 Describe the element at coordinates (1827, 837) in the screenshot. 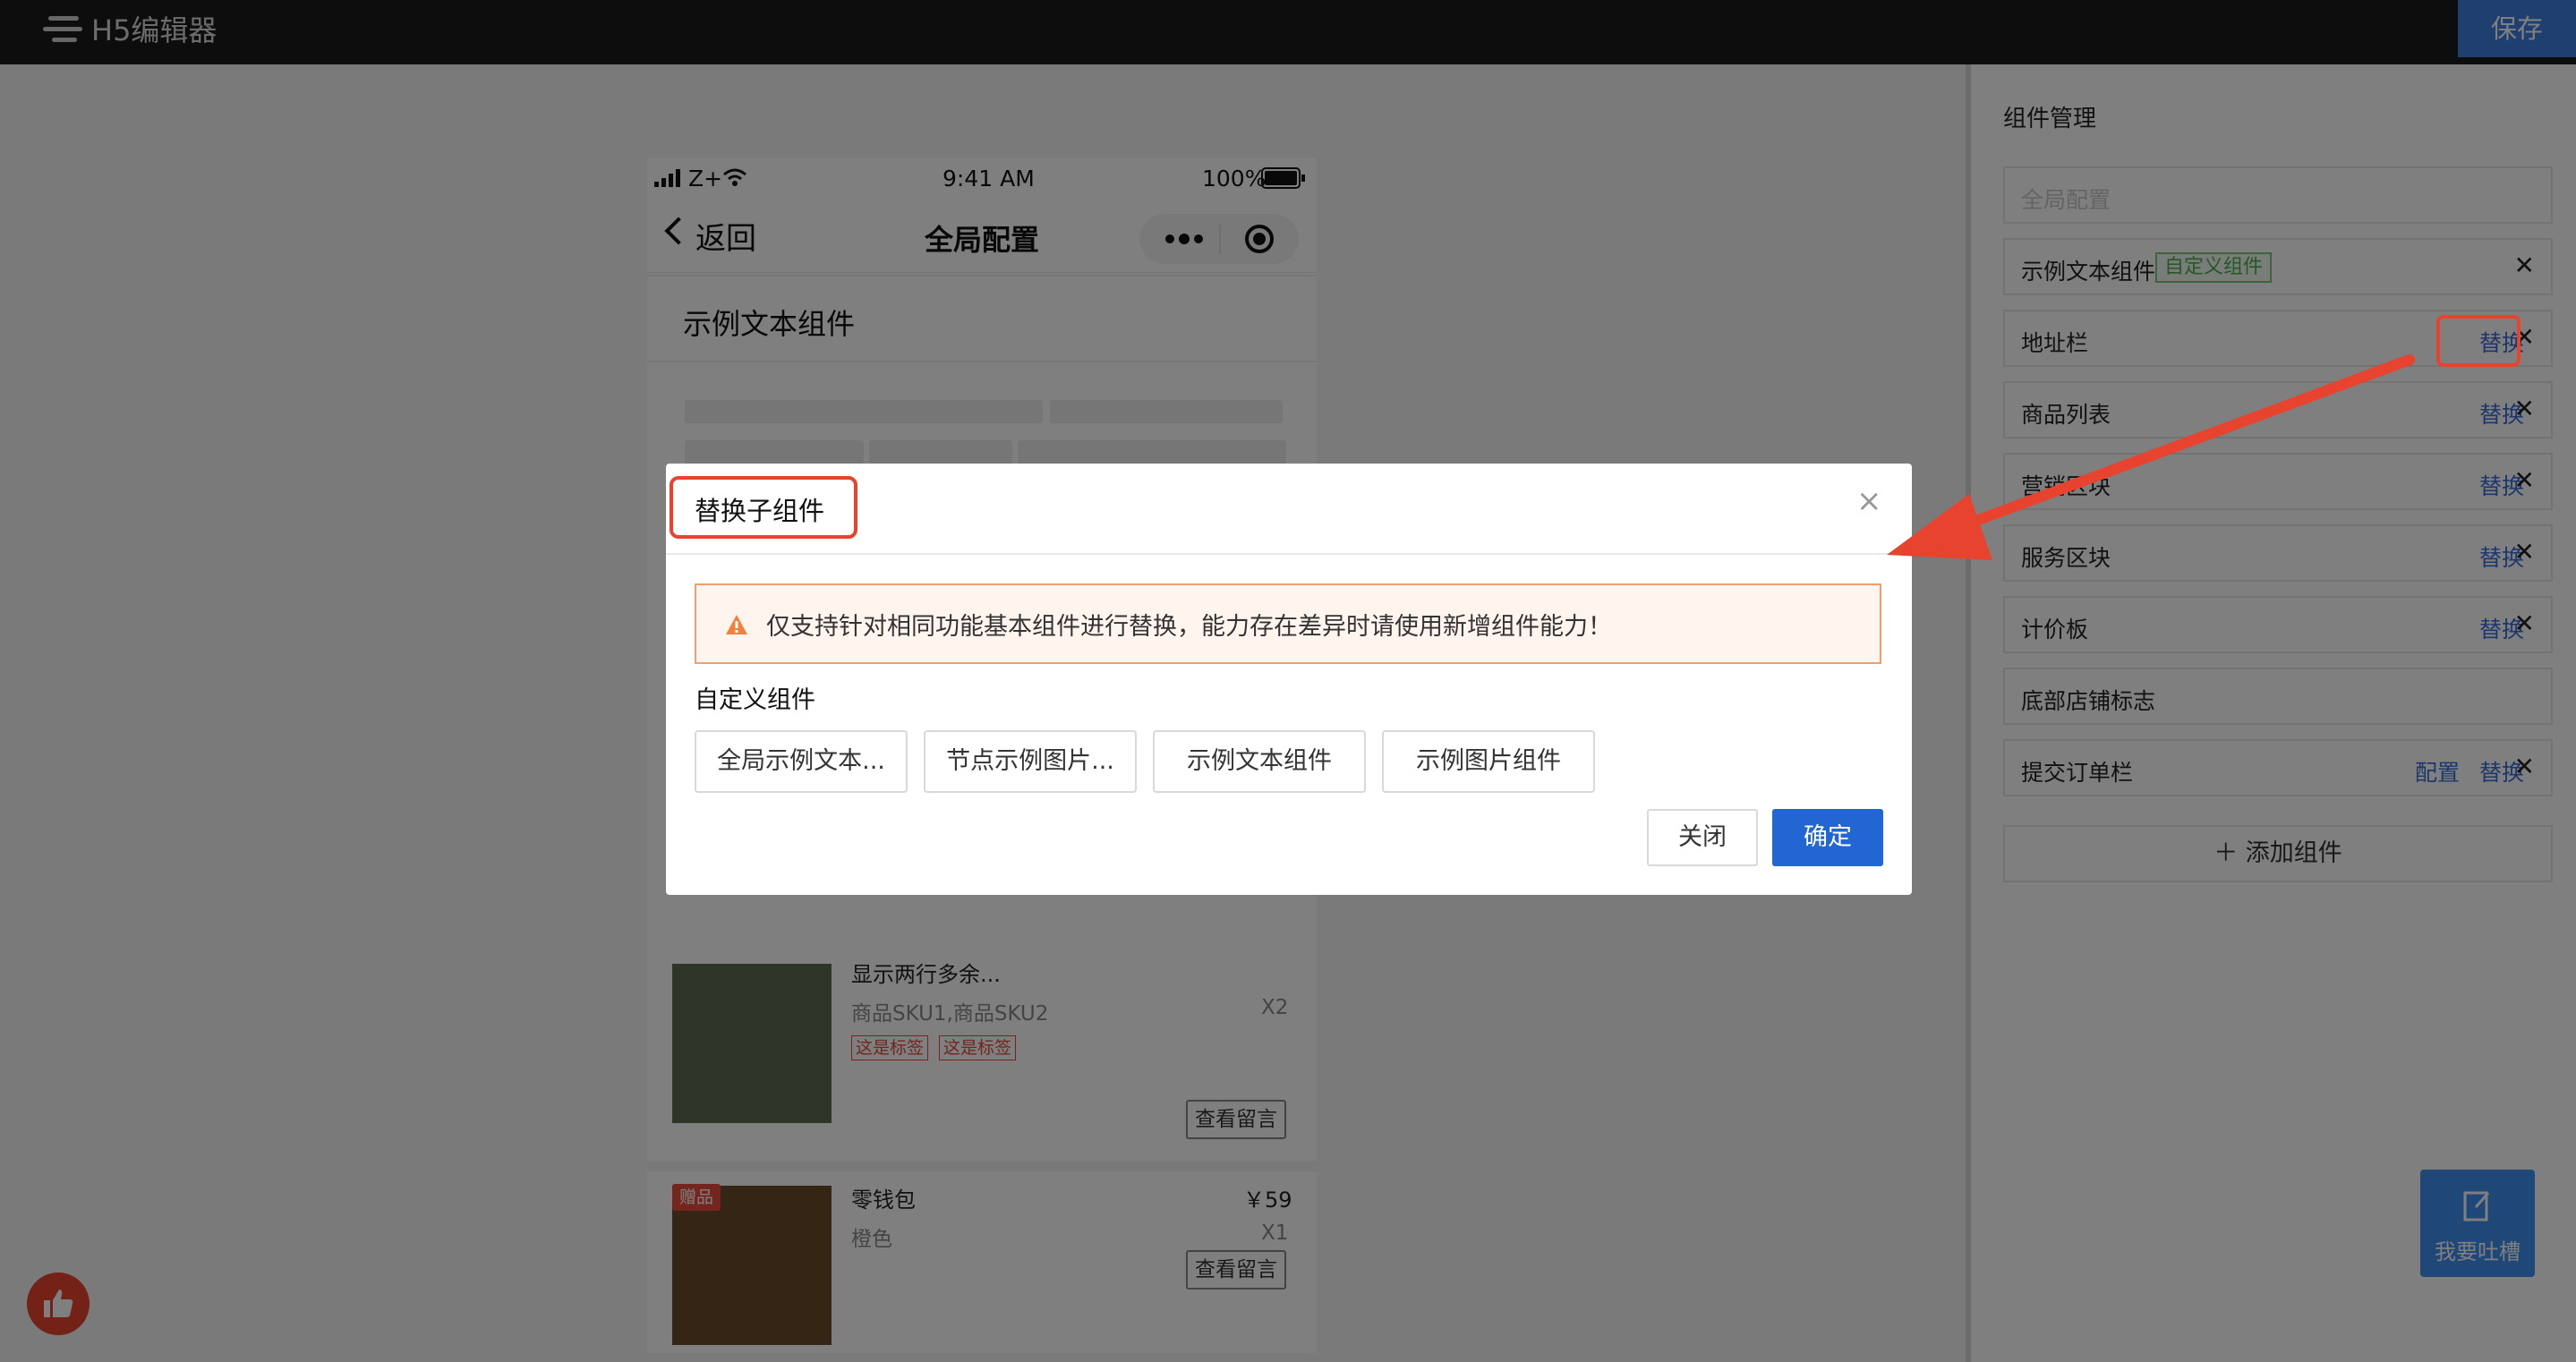

I see `confirm-button: 确定` at that location.